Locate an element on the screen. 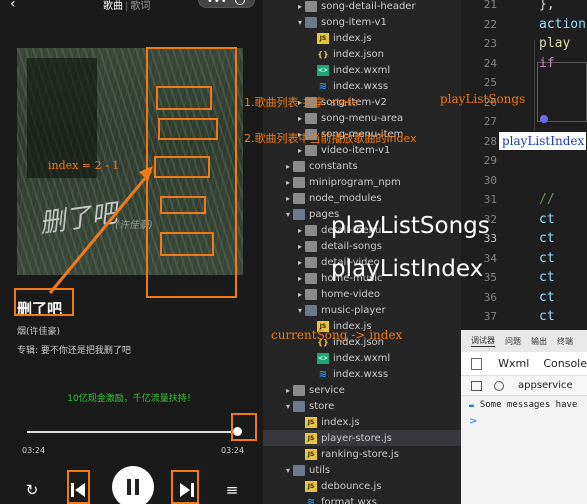  annotation-arrows is located at coordinates (100, 230).